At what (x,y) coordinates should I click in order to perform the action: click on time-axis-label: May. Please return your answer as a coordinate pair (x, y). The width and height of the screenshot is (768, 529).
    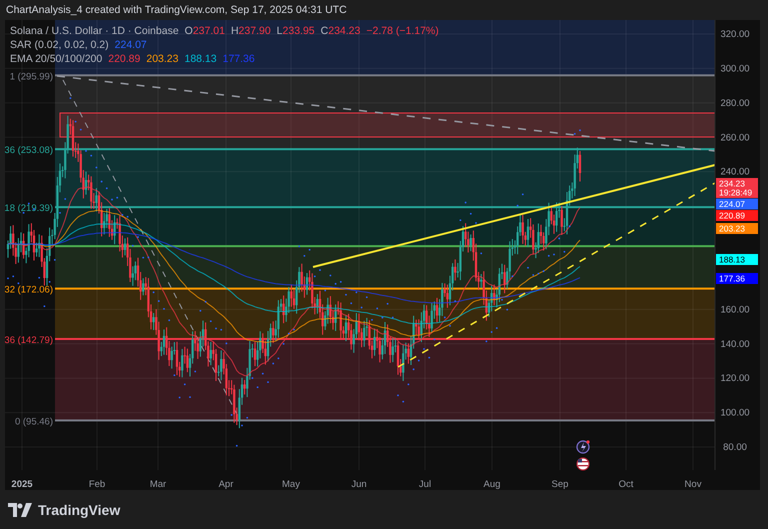
    Looking at the image, I should click on (291, 484).